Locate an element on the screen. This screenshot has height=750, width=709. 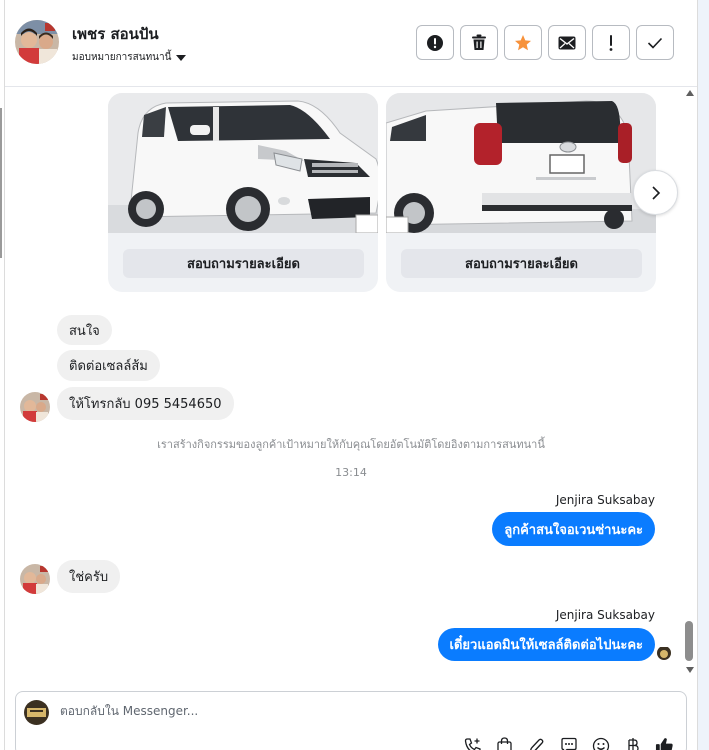
delete-button is located at coordinates (479, 42).